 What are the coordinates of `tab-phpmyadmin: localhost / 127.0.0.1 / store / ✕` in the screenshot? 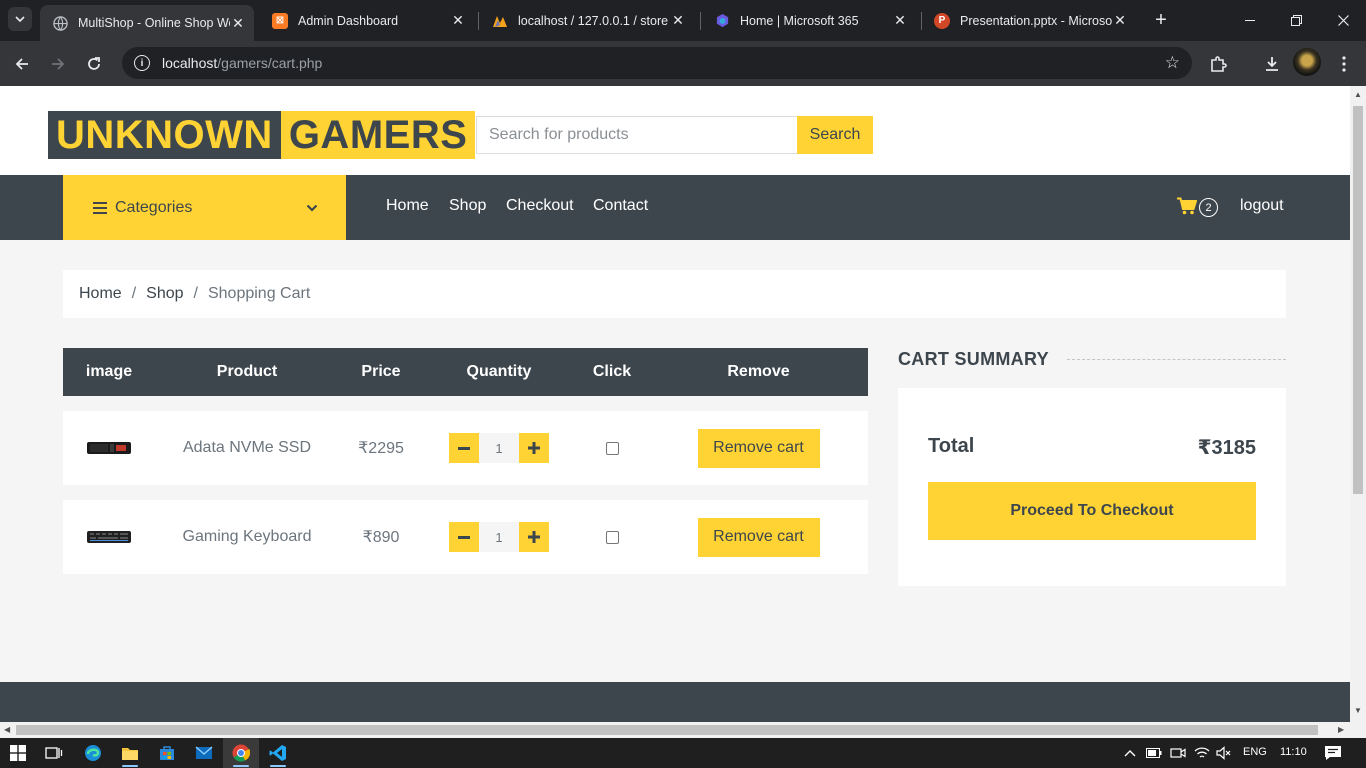 It's located at (587, 20).